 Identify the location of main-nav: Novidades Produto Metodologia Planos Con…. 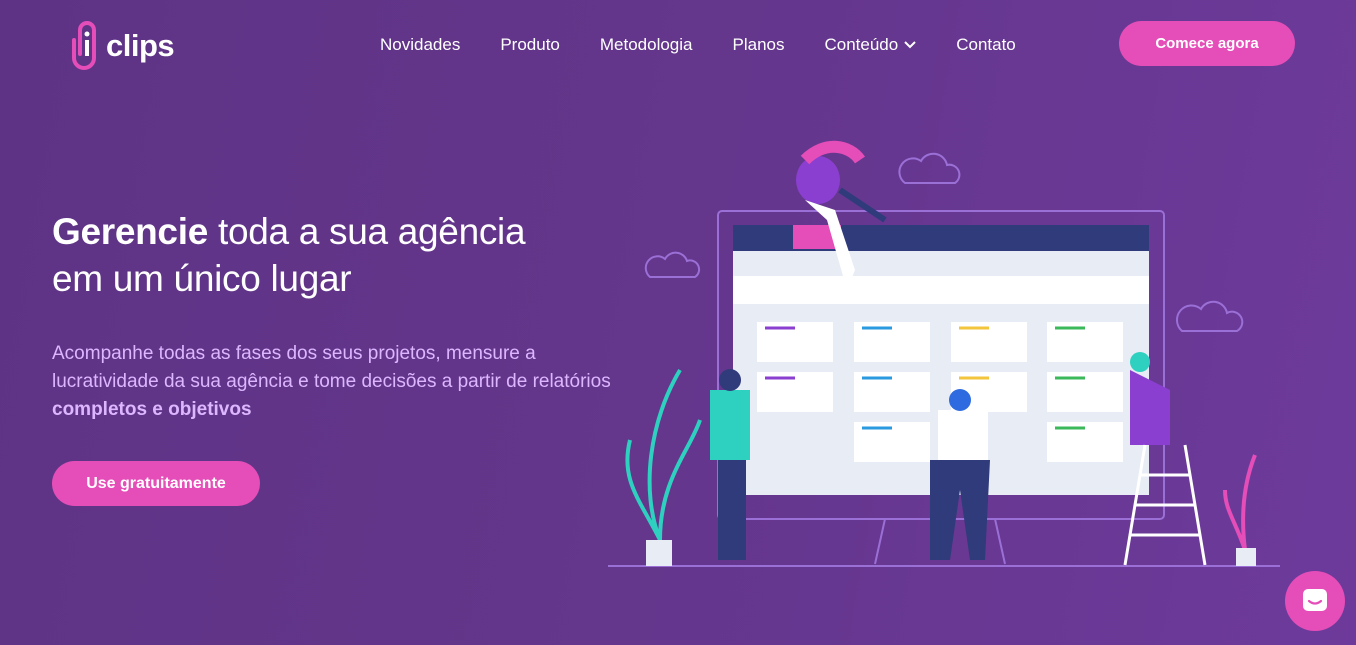
(698, 45).